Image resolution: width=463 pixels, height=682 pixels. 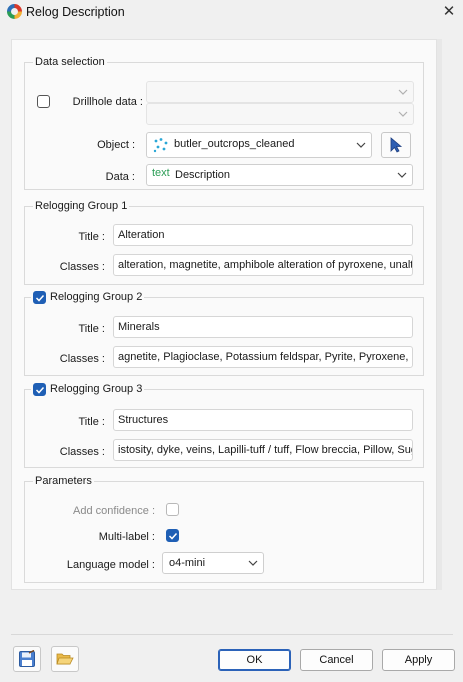 I want to click on title-bar: Relog Description ✕, so click(x=231, y=13).